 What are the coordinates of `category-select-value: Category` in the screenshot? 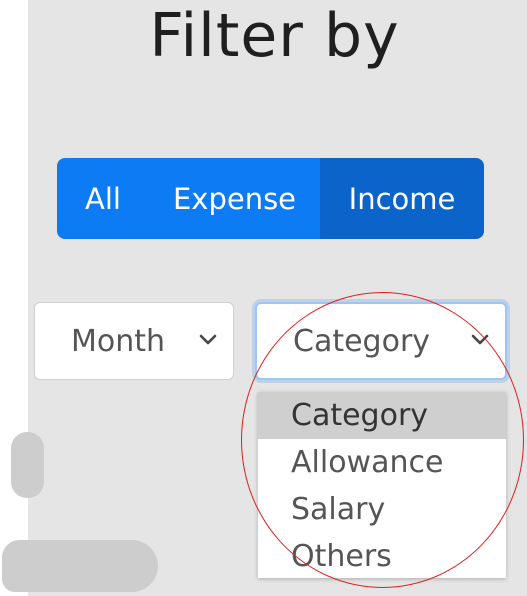 It's located at (362, 341).